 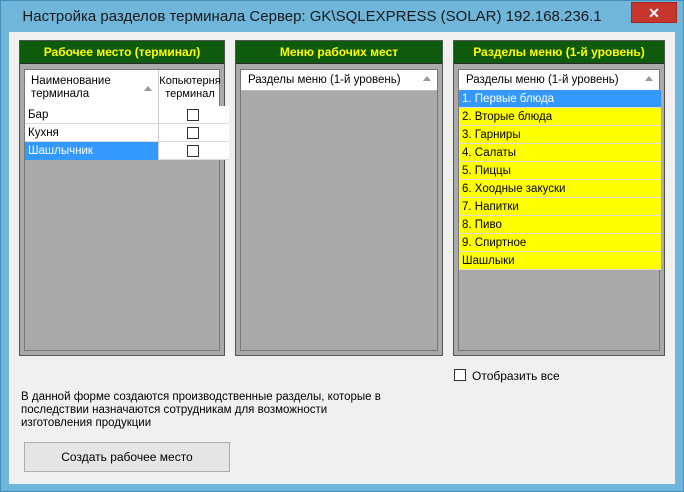 What do you see at coordinates (490, 207) in the screenshot?
I see `section-label: 7. Напитки` at bounding box center [490, 207].